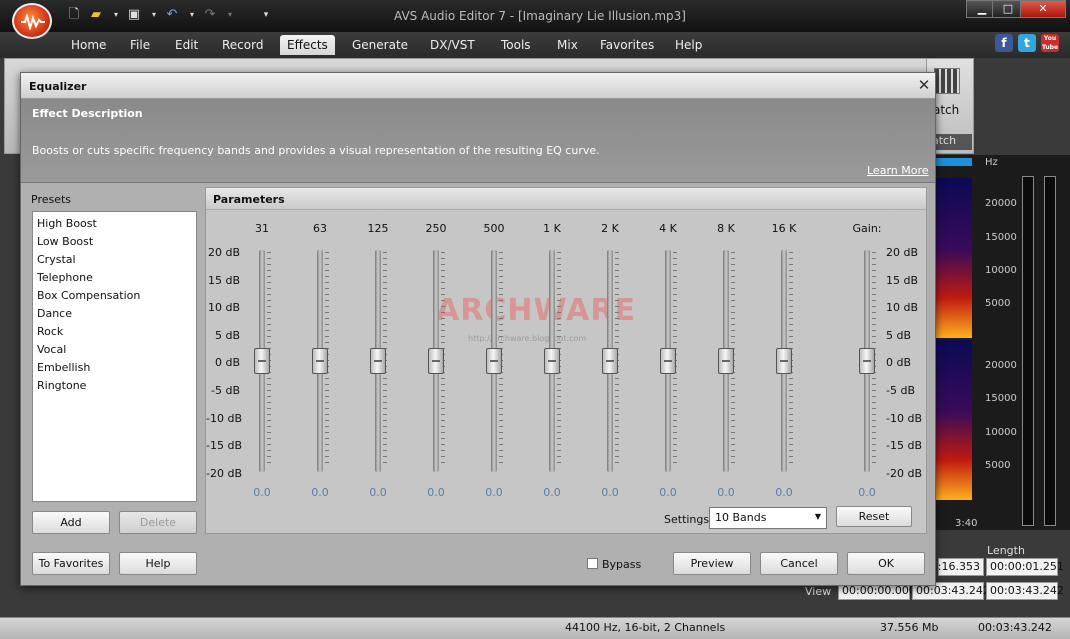 The height and width of the screenshot is (639, 1070). I want to click on selection-length-field: 00:00:01.251, so click(1025, 567).